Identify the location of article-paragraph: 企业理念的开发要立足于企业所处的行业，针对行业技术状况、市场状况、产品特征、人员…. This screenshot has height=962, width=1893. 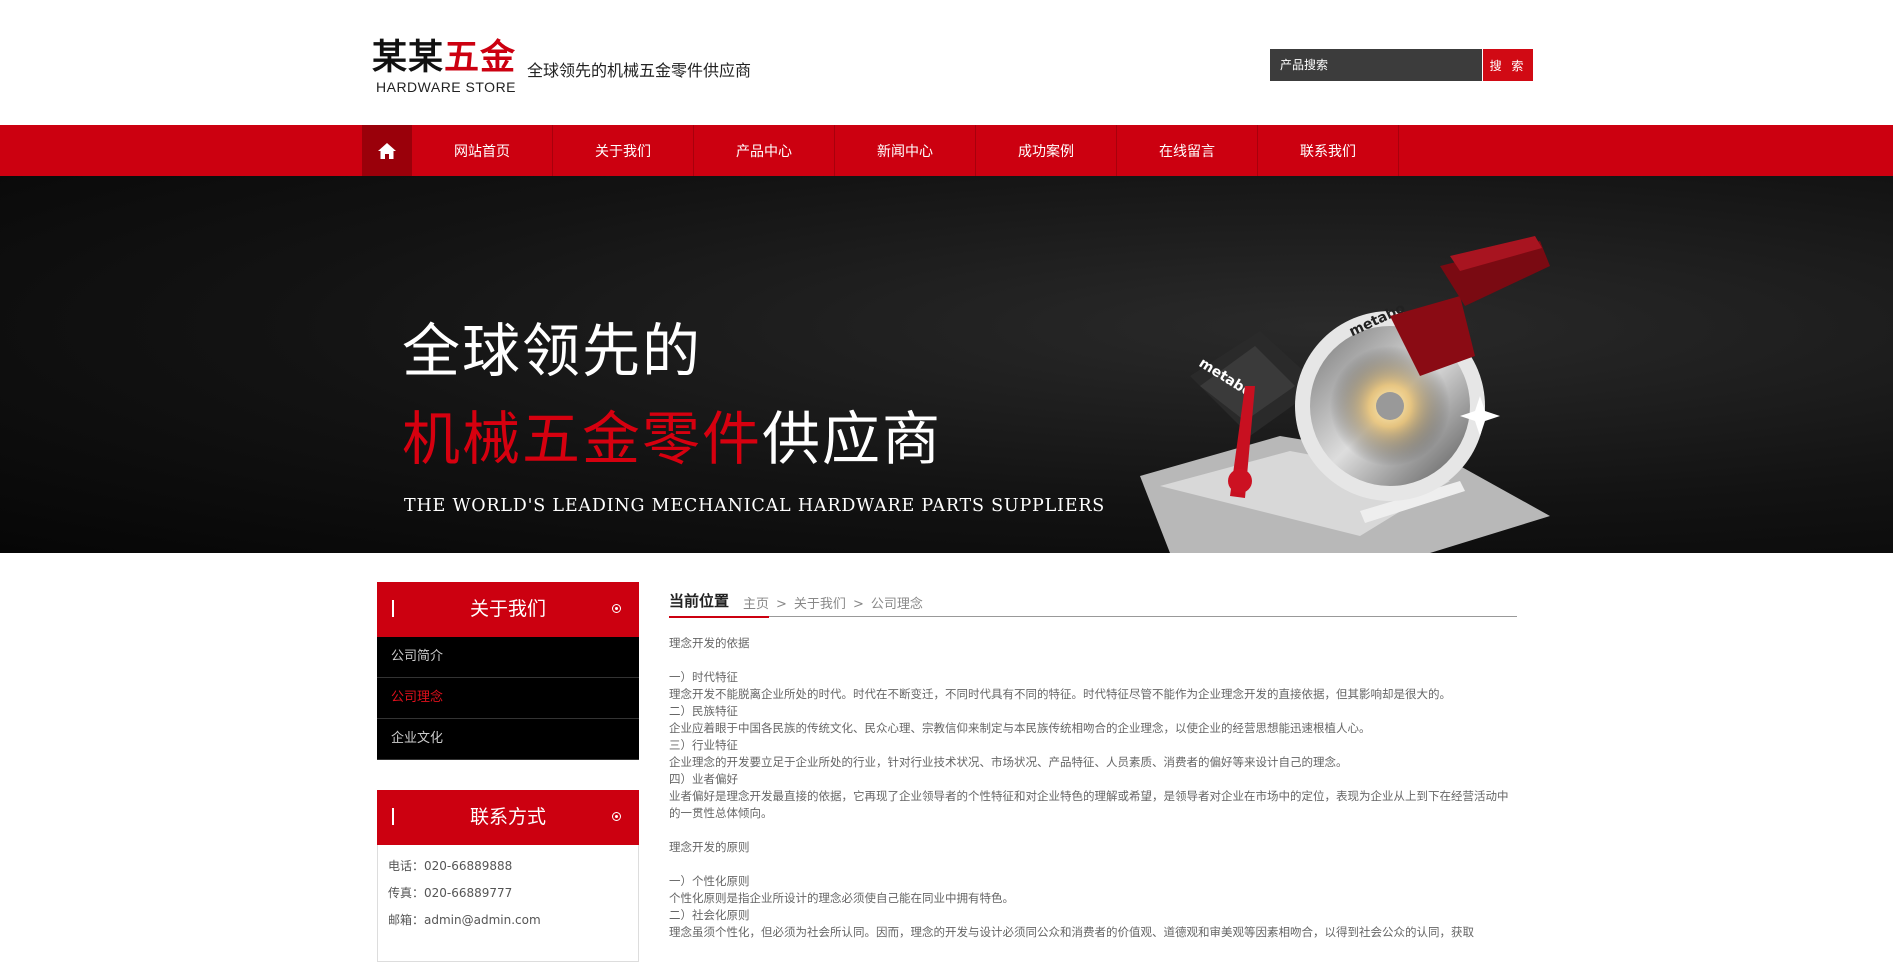
(1008, 762).